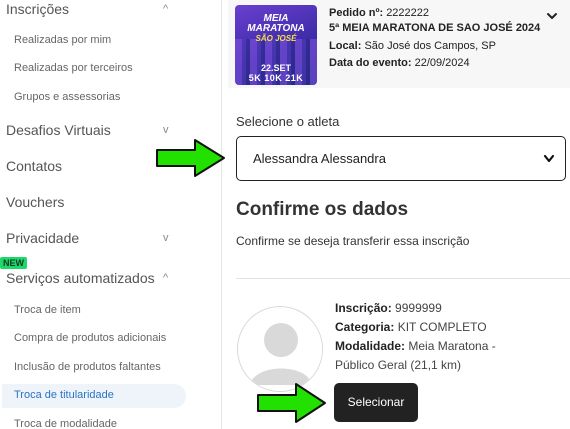 Image resolution: width=570 pixels, height=429 pixels. Describe the element at coordinates (452, 346) in the screenshot. I see `inscription-modality-value: Meia Maratona -` at that location.